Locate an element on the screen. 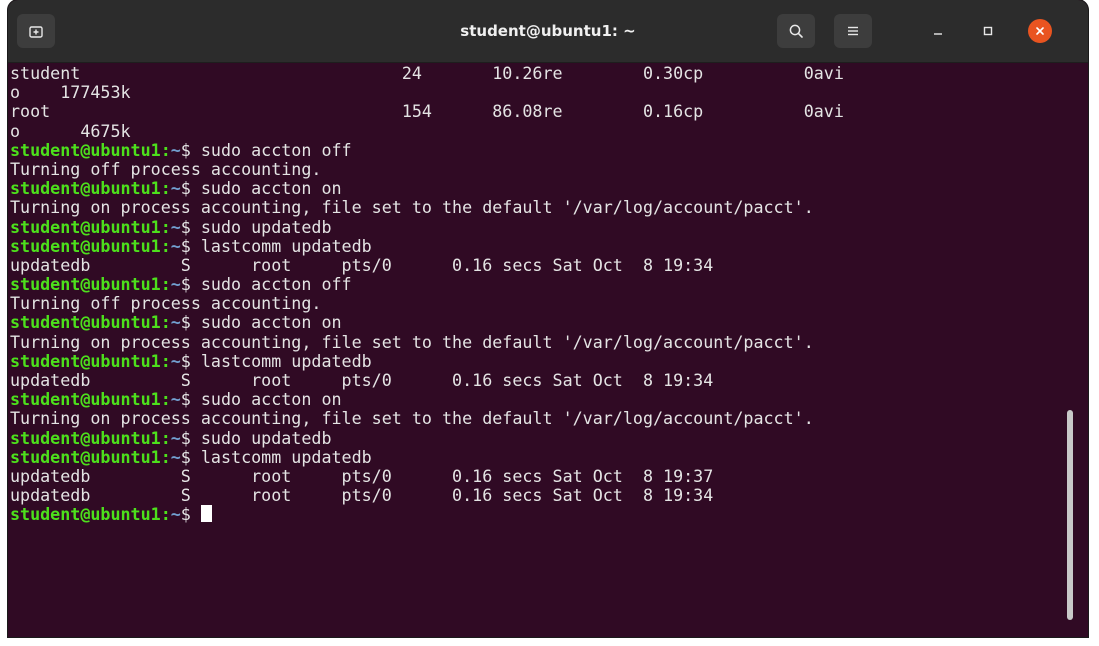 This screenshot has width=1099, height=646. new-tab-button is located at coordinates (36, 31).